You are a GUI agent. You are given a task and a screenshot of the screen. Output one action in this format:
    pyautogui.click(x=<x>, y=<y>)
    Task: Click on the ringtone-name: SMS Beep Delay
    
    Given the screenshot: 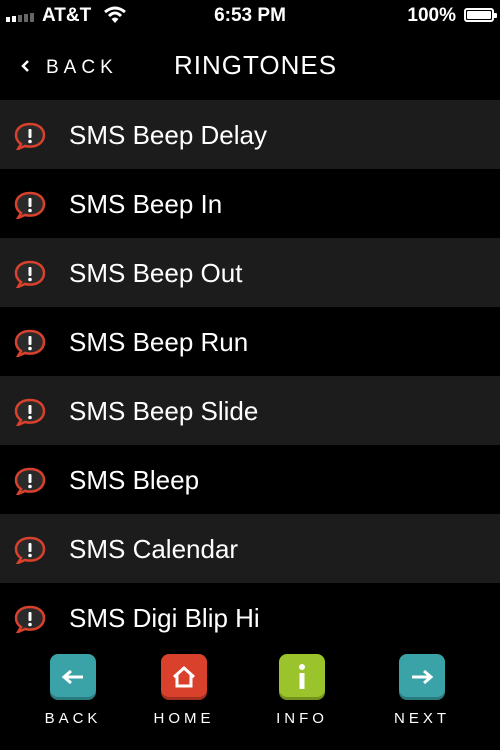 What is the action you would take?
    pyautogui.click(x=168, y=135)
    